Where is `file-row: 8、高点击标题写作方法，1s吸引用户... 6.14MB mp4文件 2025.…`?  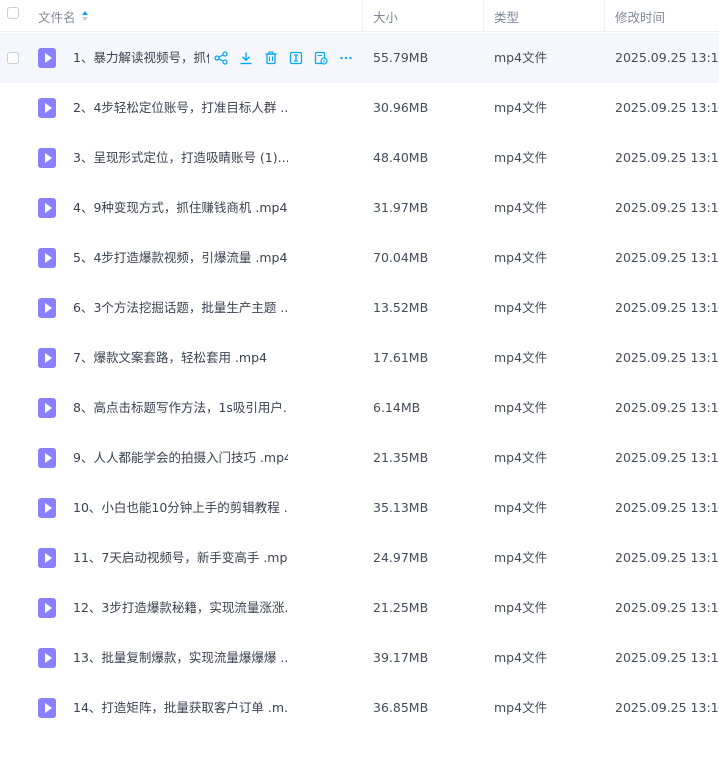 file-row: 8、高点击标题写作方法，1s吸引用户... 6.14MB mp4文件 2025.… is located at coordinates (359, 408).